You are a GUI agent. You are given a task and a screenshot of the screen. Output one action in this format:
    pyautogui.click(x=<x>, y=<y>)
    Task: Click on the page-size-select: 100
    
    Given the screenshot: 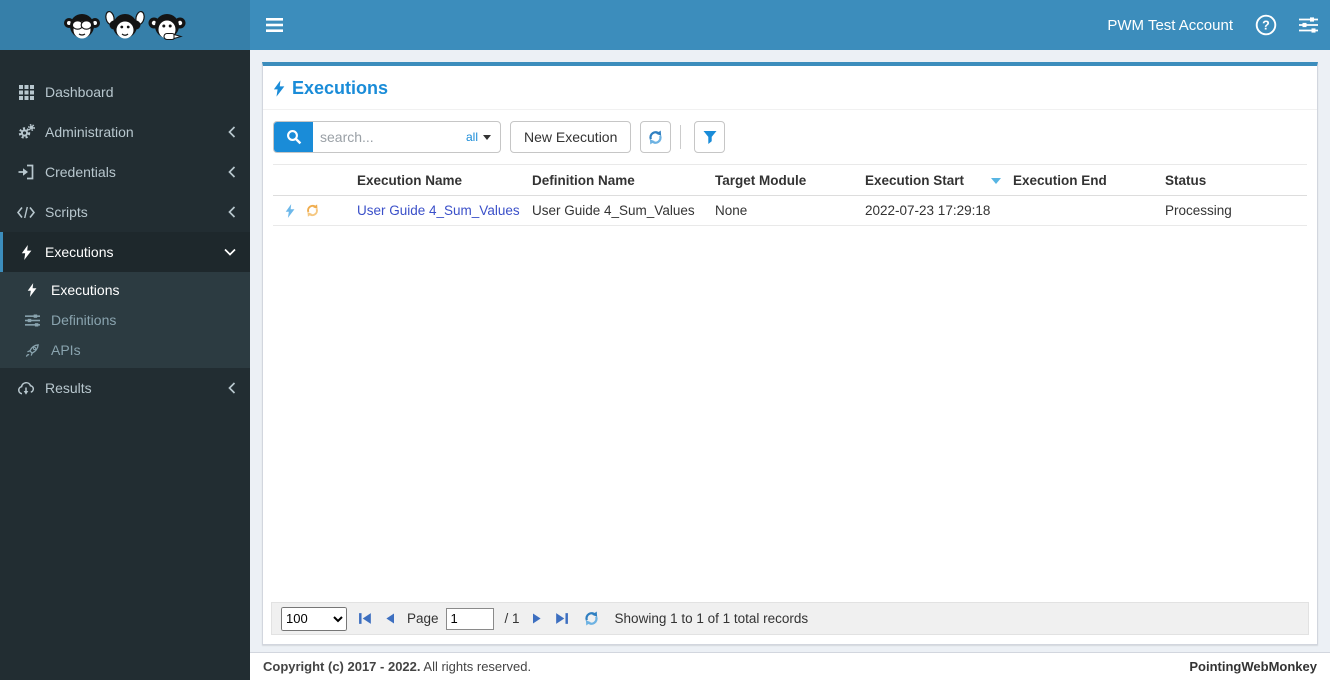 What is the action you would take?
    pyautogui.click(x=314, y=618)
    